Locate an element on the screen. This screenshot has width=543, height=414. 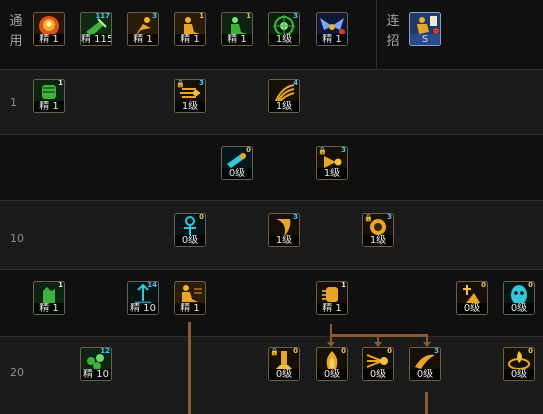
tree-skill-slot: 14 精 10 is located at coordinates (143, 298).